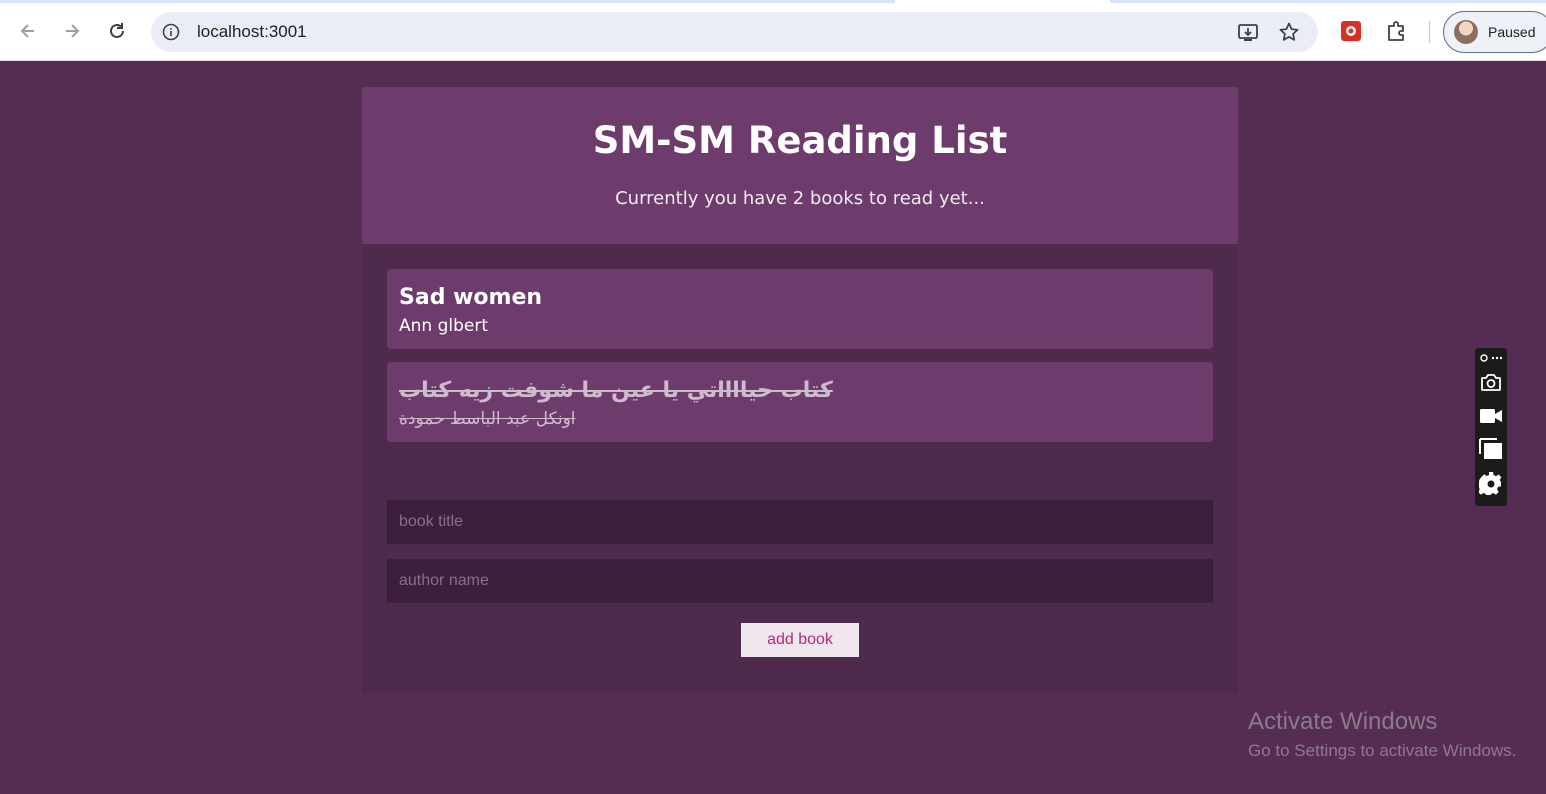 This screenshot has height=794, width=1546. I want to click on back-button, so click(28, 31).